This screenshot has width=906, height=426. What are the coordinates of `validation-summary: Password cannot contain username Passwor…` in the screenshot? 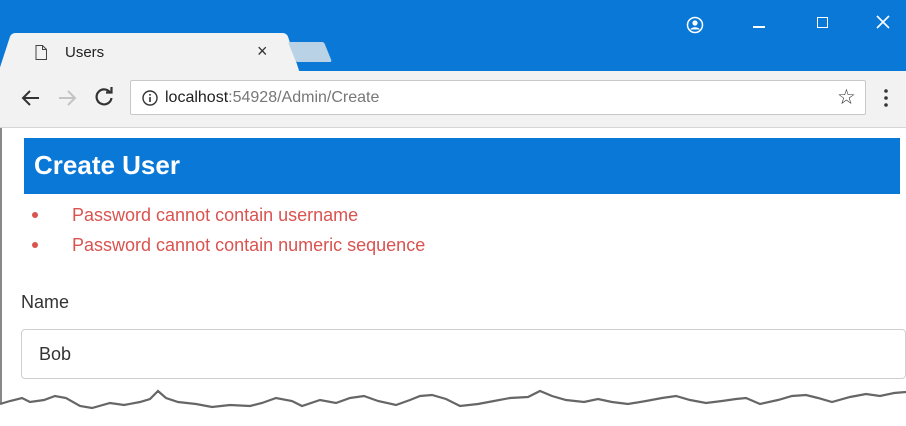 It's located at (228, 234).